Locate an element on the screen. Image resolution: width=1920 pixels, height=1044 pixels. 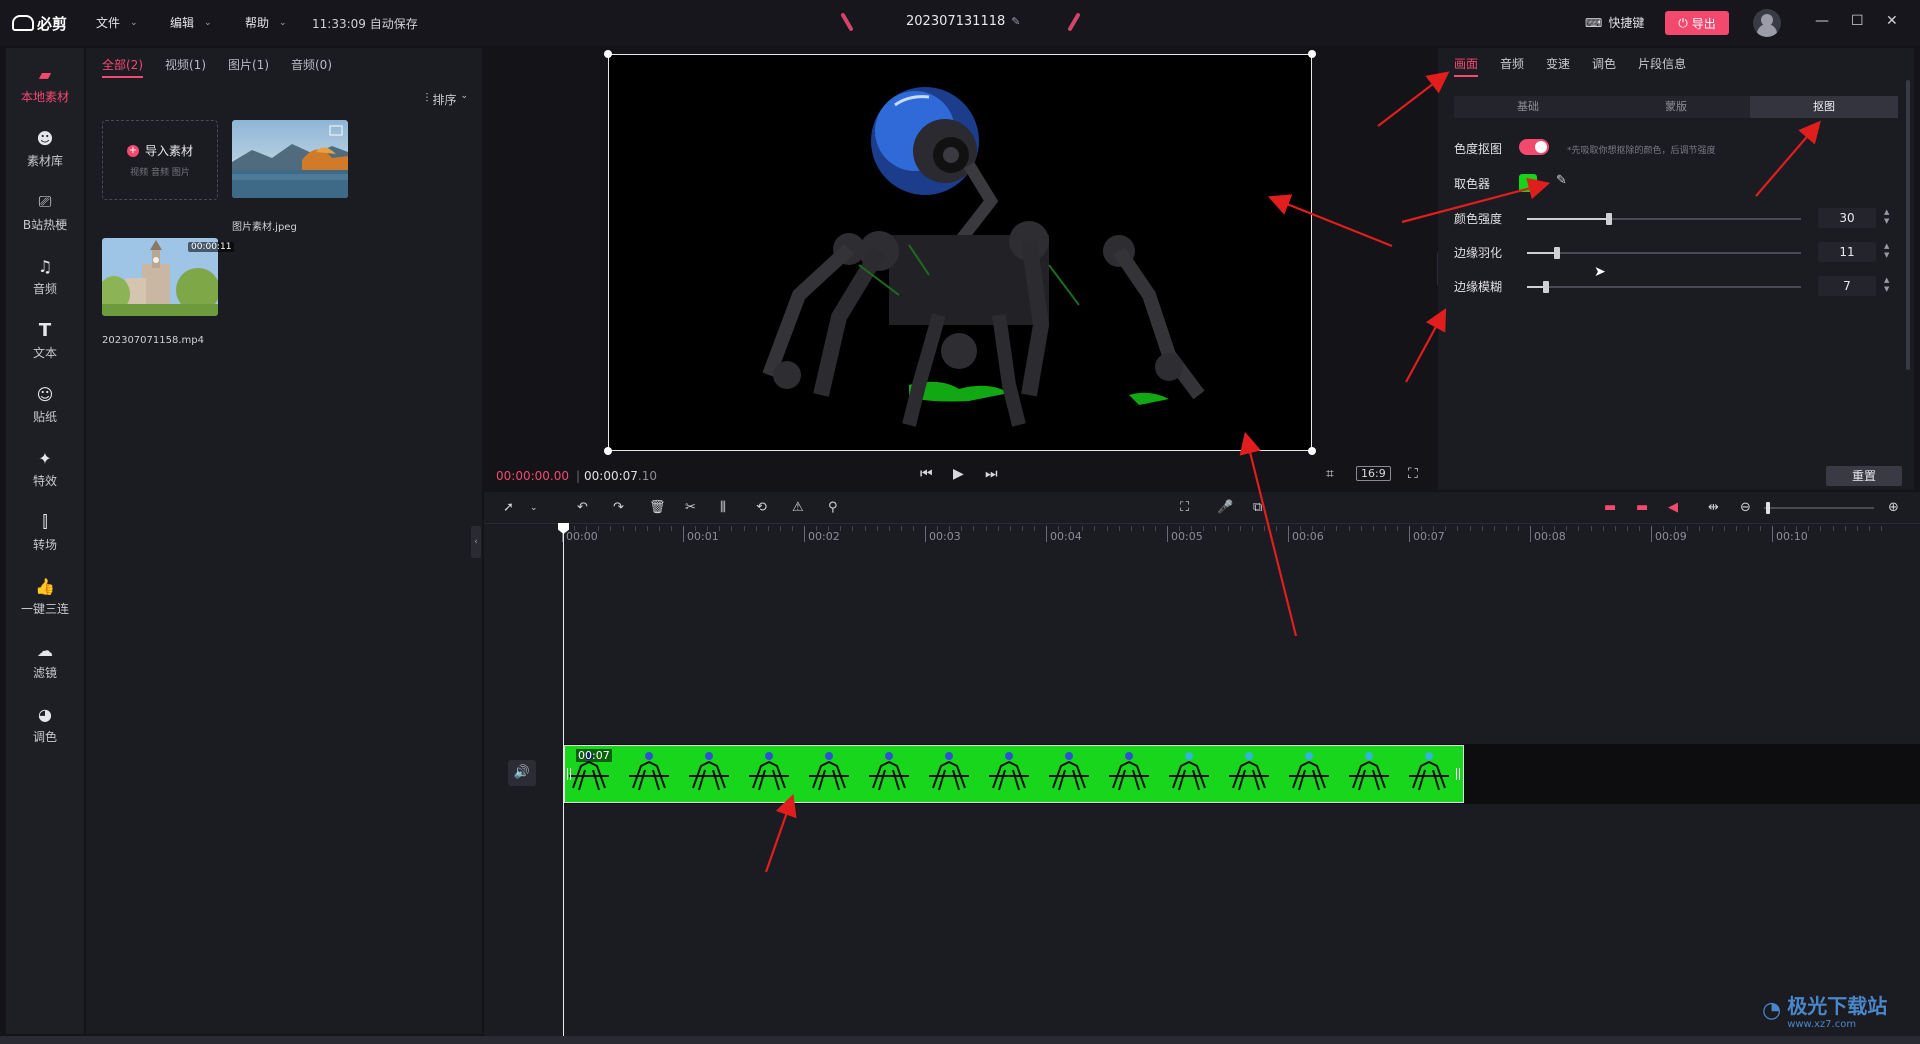
avatar is located at coordinates (1767, 23).